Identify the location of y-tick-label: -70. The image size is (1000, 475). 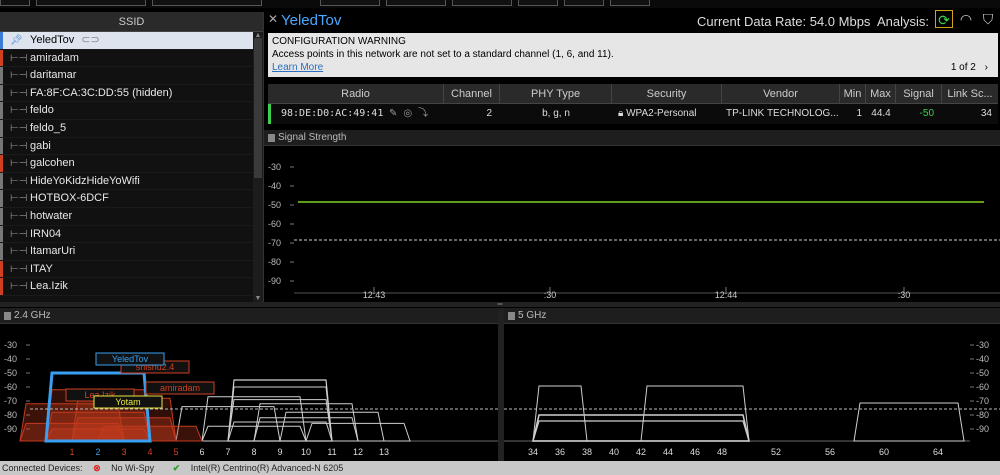
(982, 401).